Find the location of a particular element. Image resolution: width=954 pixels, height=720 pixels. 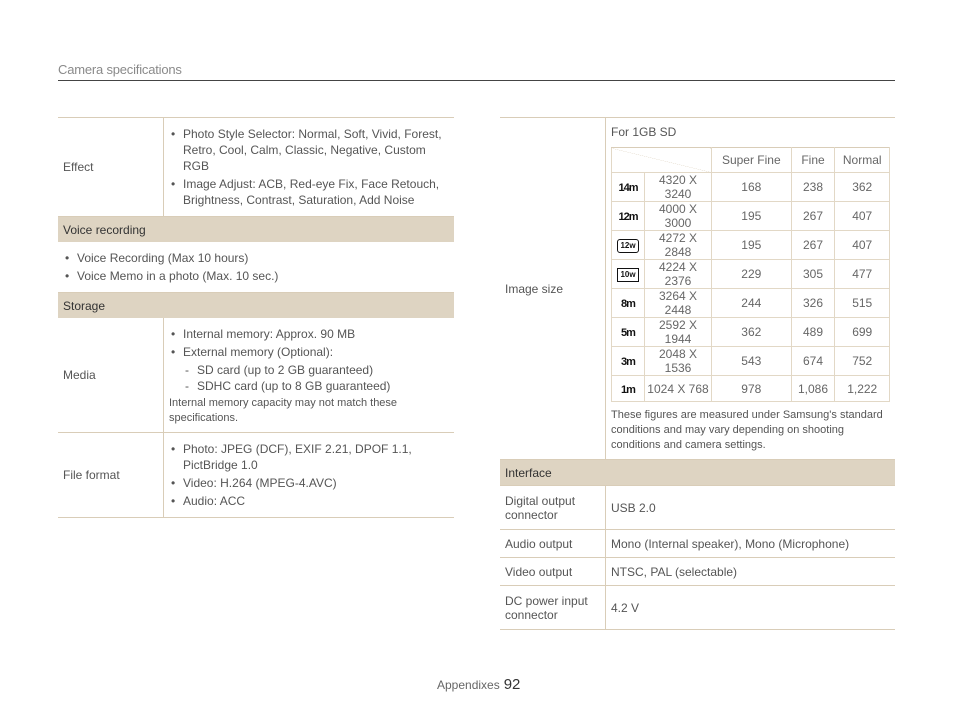

resolution-cell: 2592 X 1944 is located at coordinates (678, 332).